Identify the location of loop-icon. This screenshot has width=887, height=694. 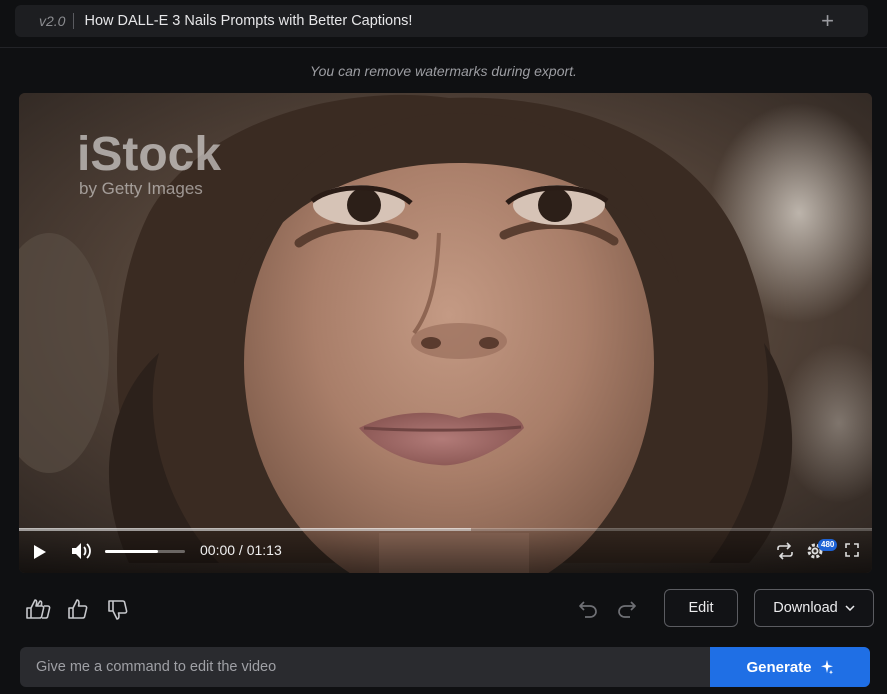
(785, 551).